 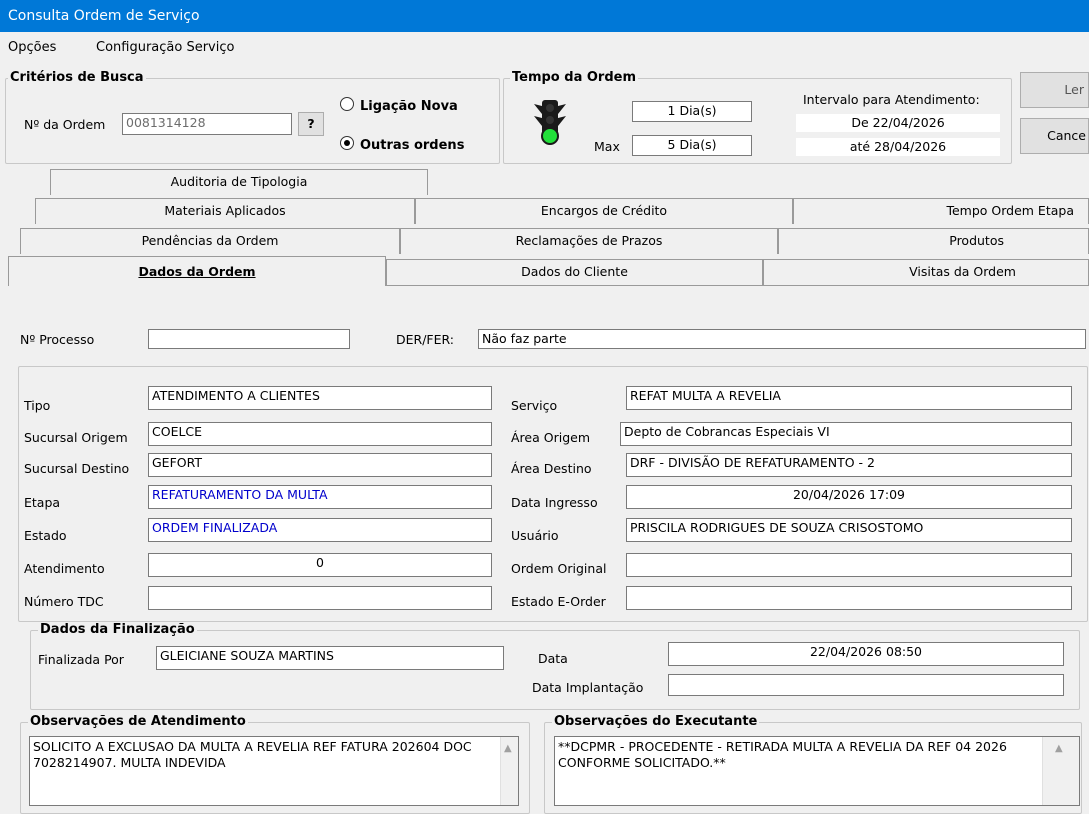 I want to click on tab-dados-ordem: Dados da Ordem, so click(x=197, y=271).